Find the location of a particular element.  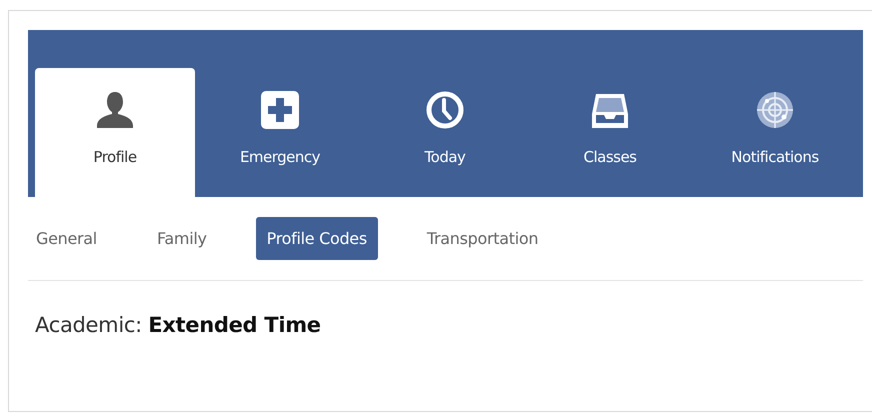

sub-tab: Profile Codes is located at coordinates (317, 238).